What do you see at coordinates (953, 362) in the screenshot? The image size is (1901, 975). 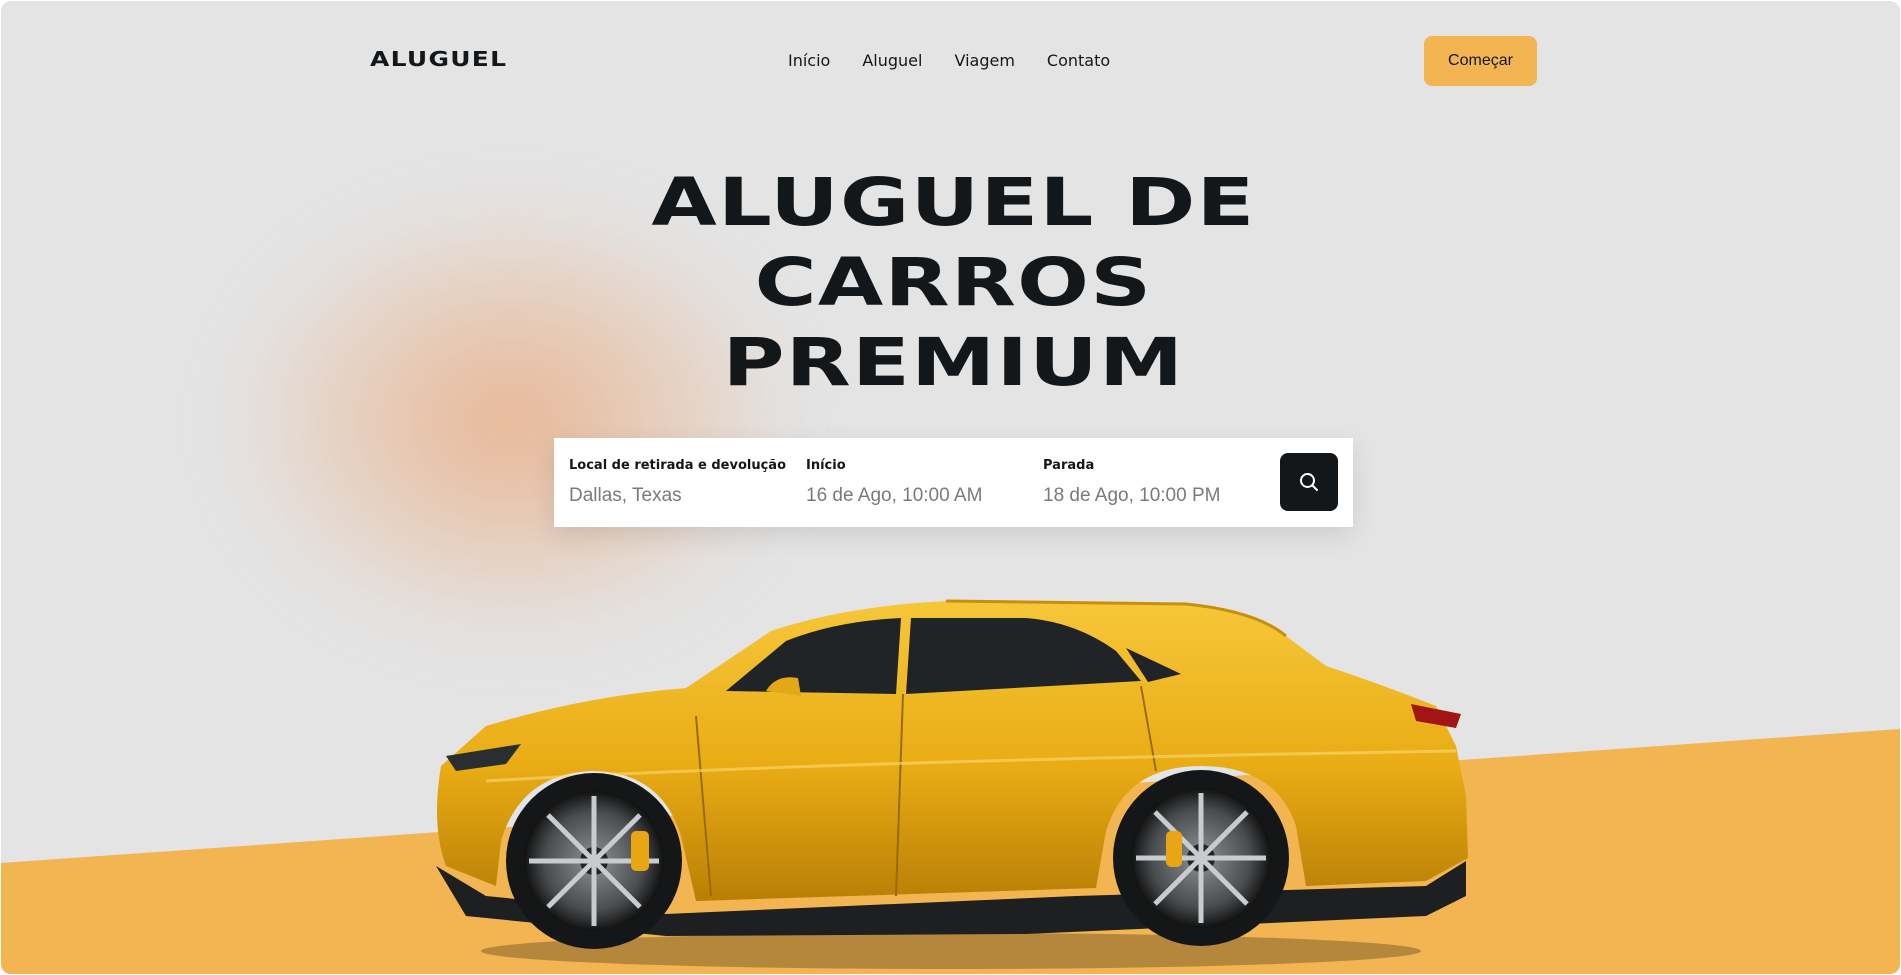 I see `hero-title-line: PREMIUM` at bounding box center [953, 362].